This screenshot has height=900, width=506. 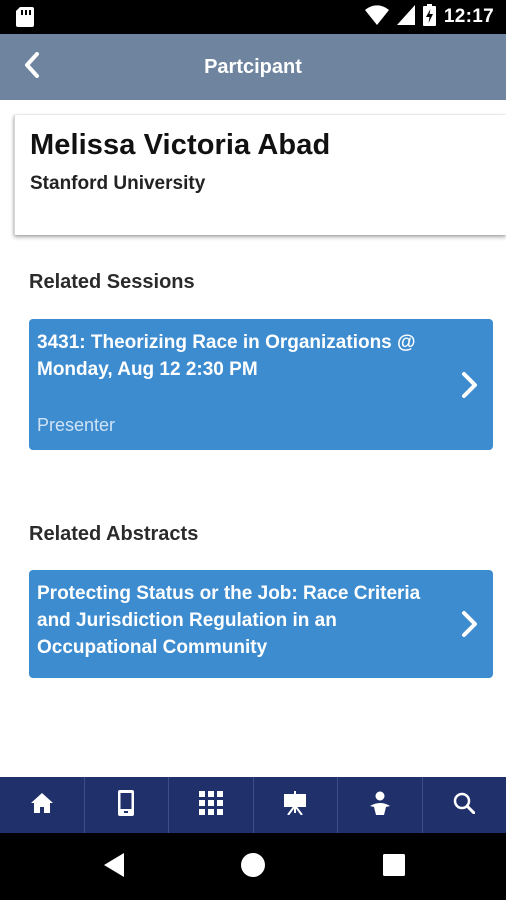 I want to click on tab-presentation, so click(x=296, y=805).